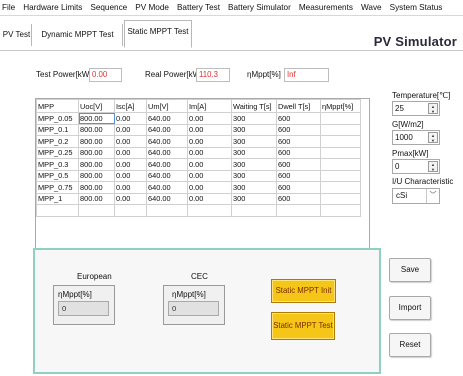  I want to click on menu-wave: Wave, so click(371, 8).